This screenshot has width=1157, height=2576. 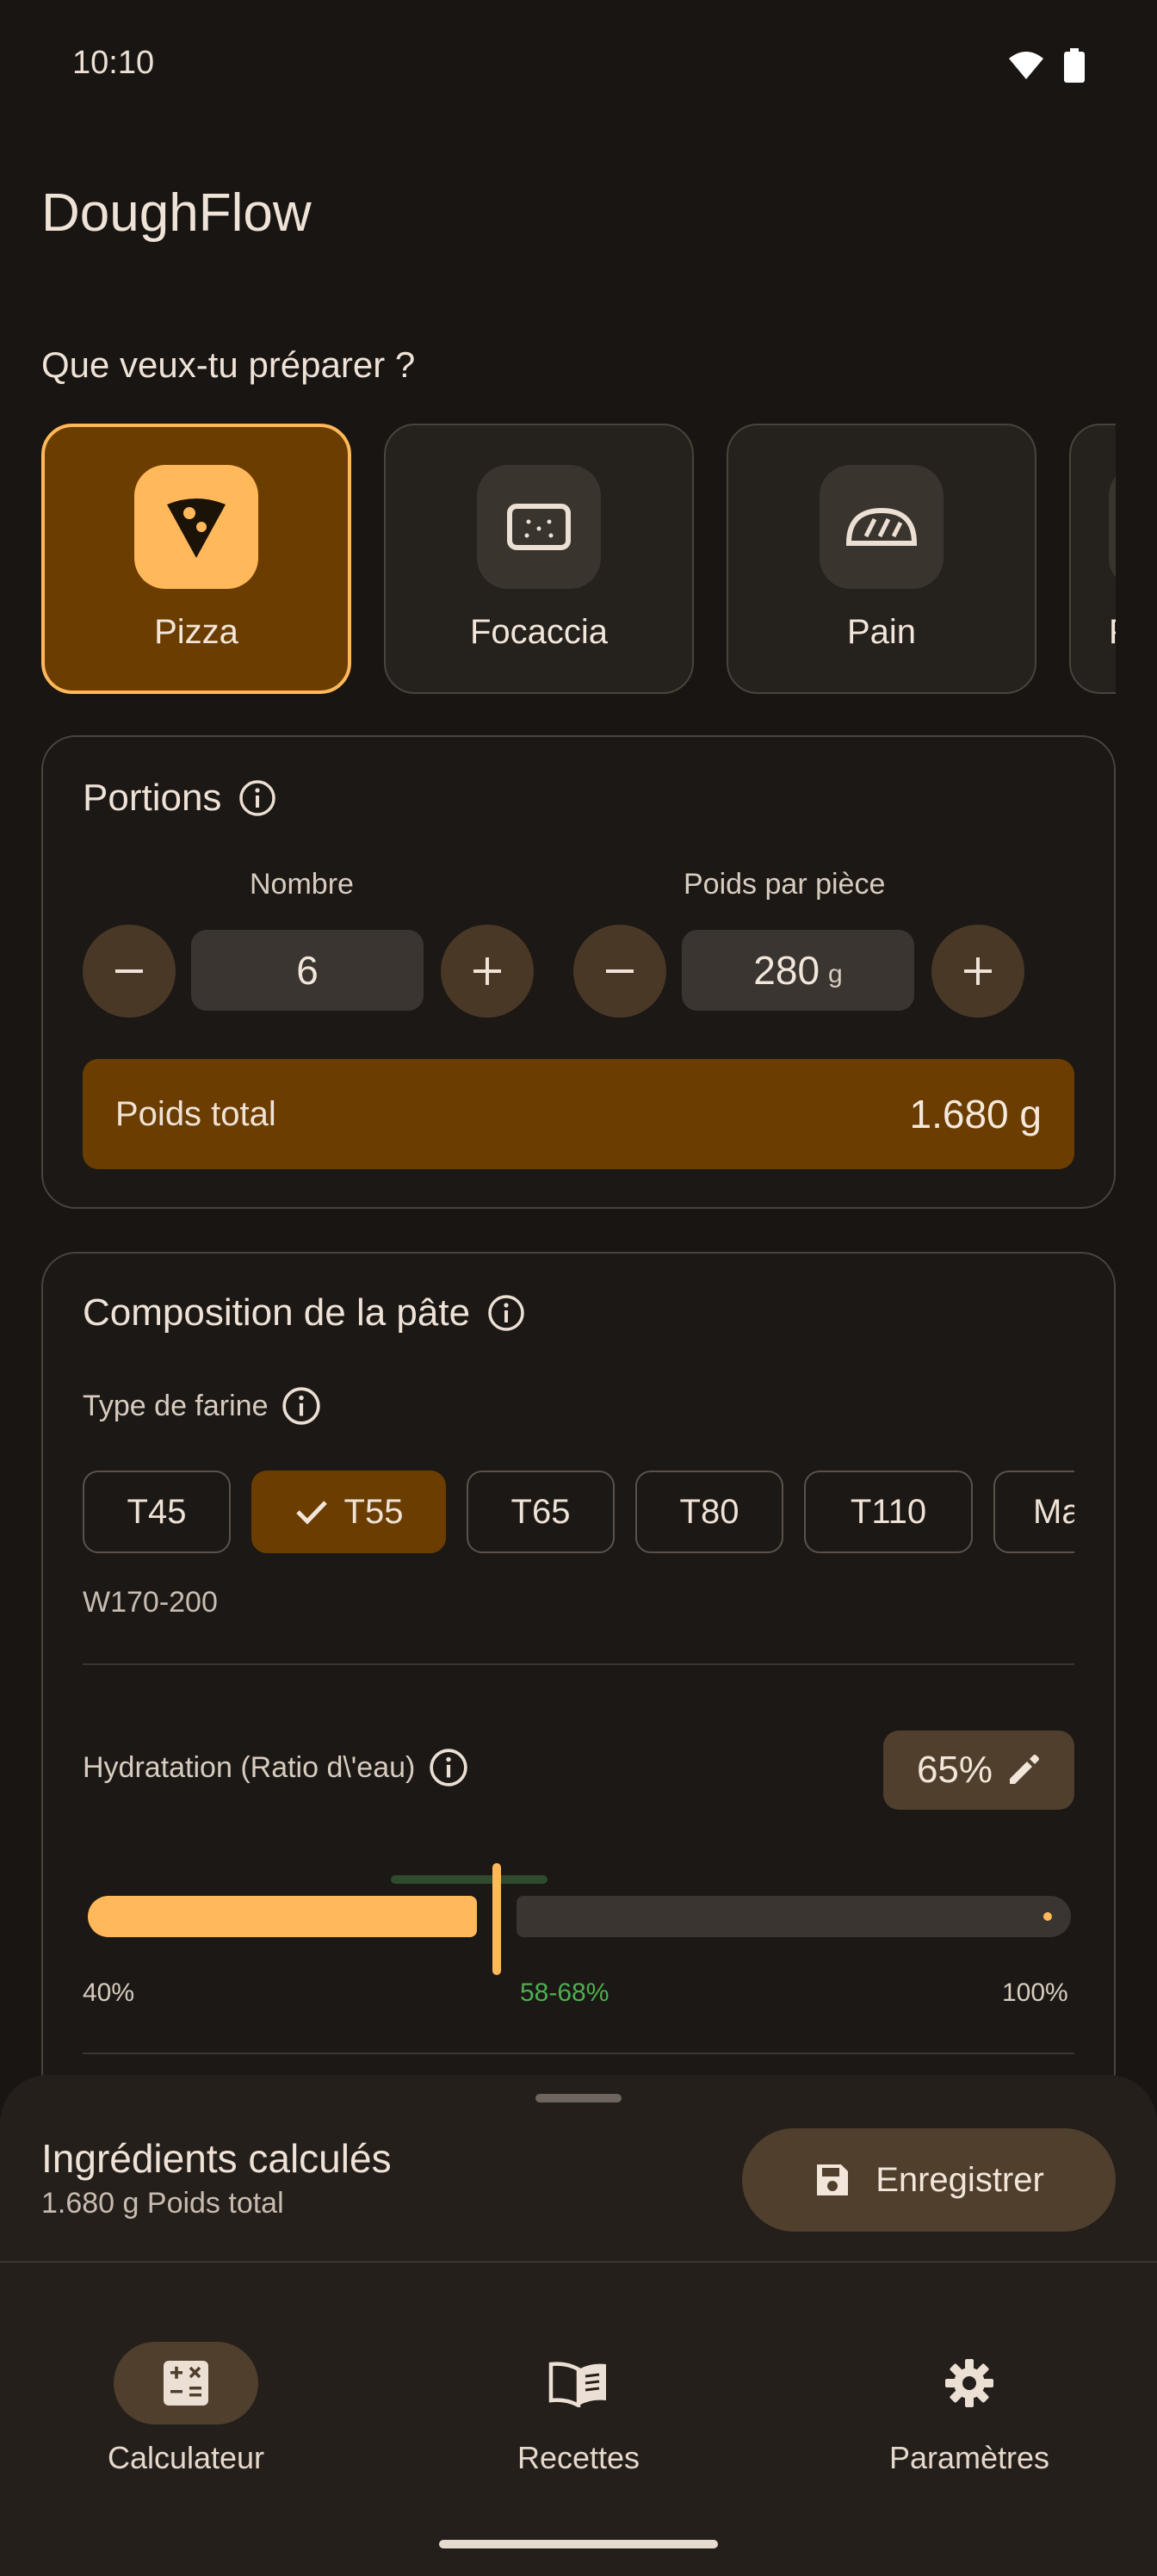 What do you see at coordinates (1025, 1769) in the screenshot?
I see `edit-icon` at bounding box center [1025, 1769].